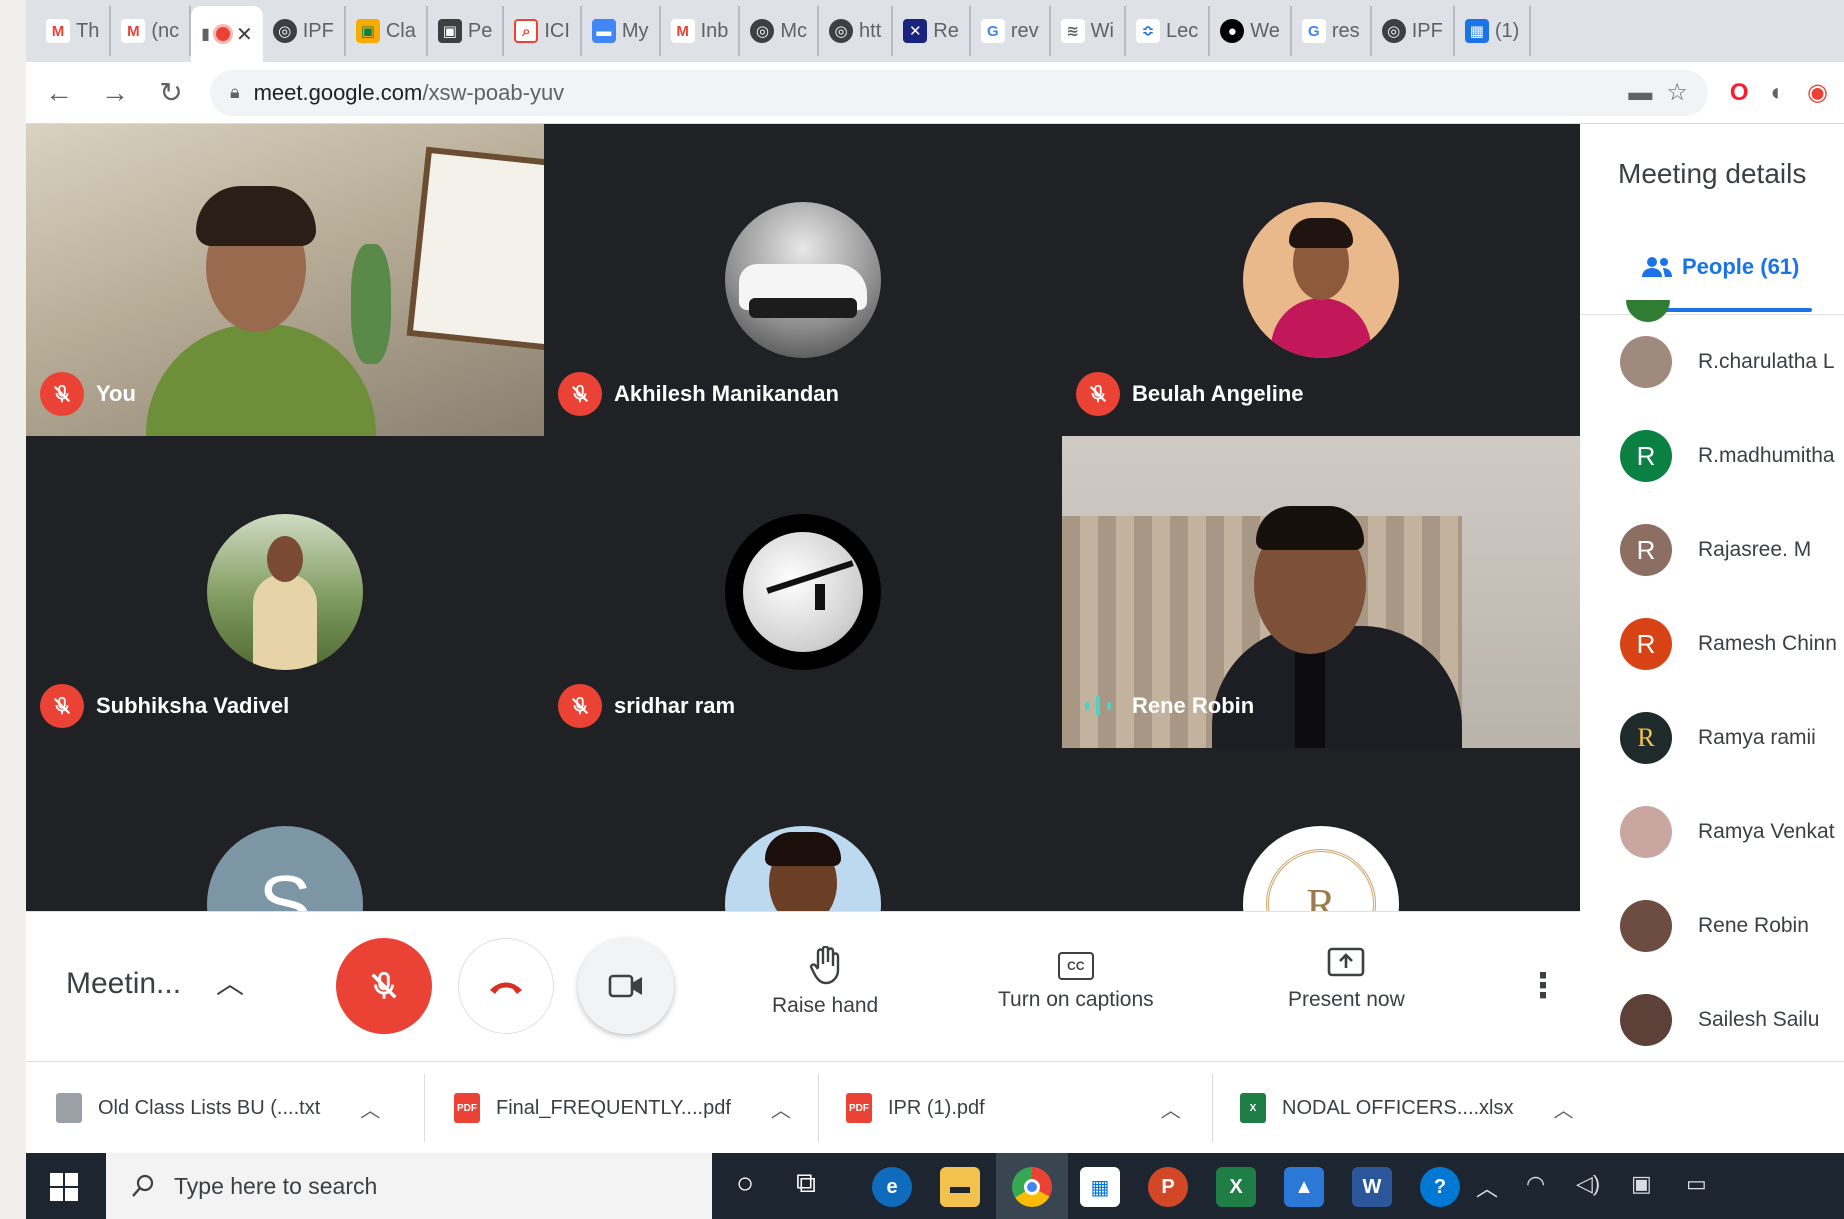  What do you see at coordinates (701, 31) in the screenshot?
I see `browser-tab: M Inb` at bounding box center [701, 31].